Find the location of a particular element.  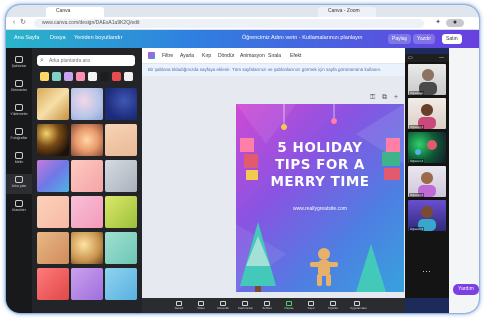

apps-button: Uygulamalar is located at coordinates (358, 305).